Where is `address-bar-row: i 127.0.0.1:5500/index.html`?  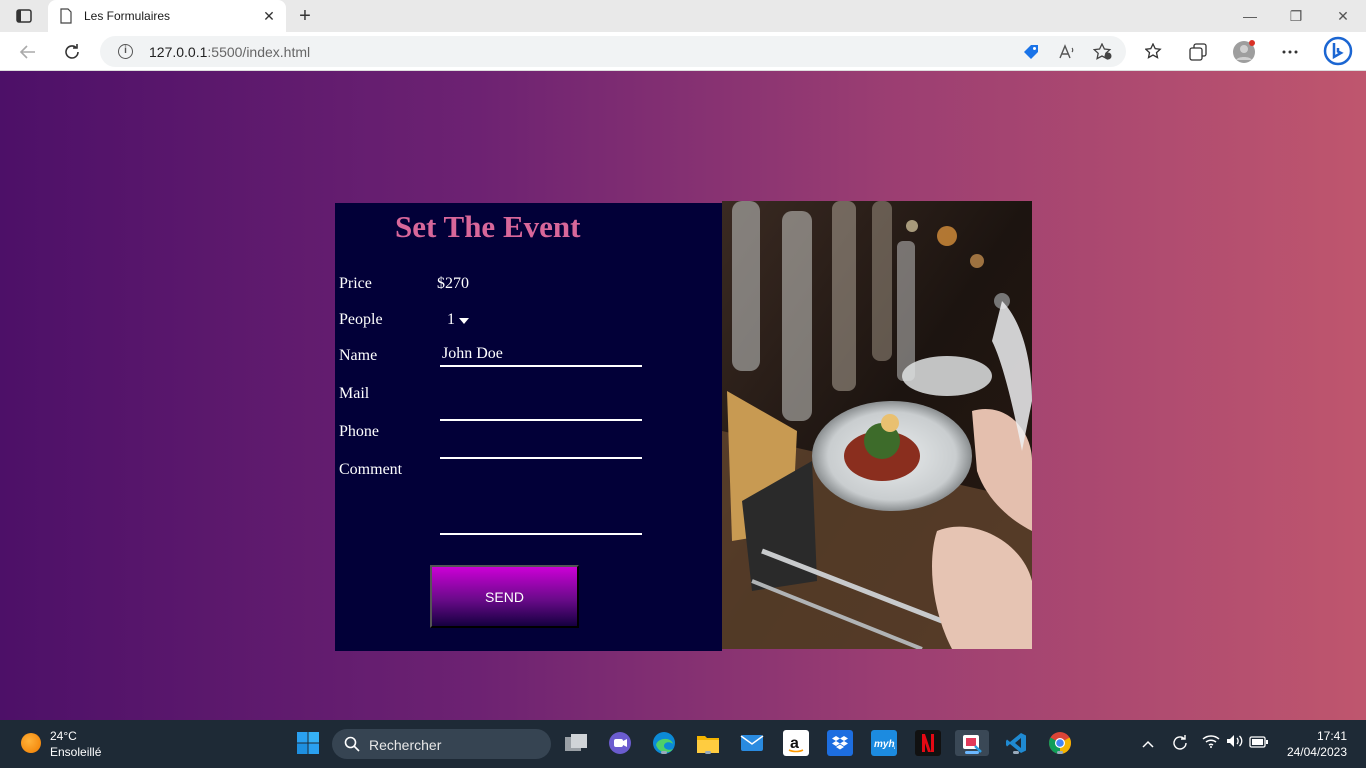 address-bar-row: i 127.0.0.1:5500/index.html is located at coordinates (683, 51).